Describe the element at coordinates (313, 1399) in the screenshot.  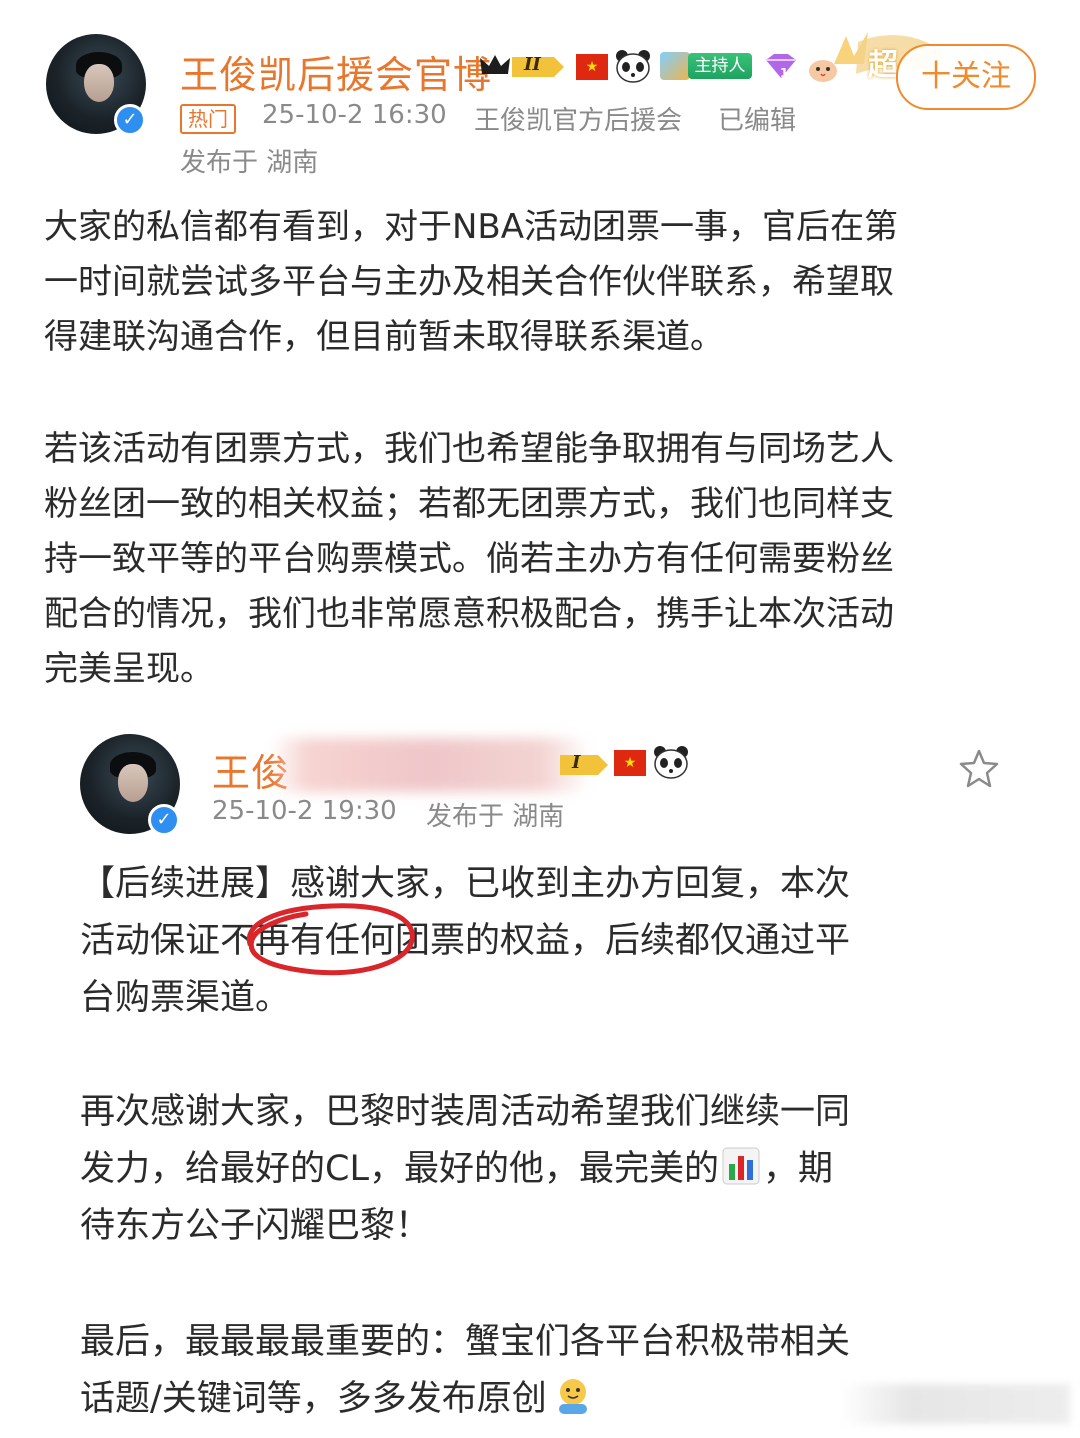
I see `repost-line: 话题/关键词等，多多发布原创` at that location.